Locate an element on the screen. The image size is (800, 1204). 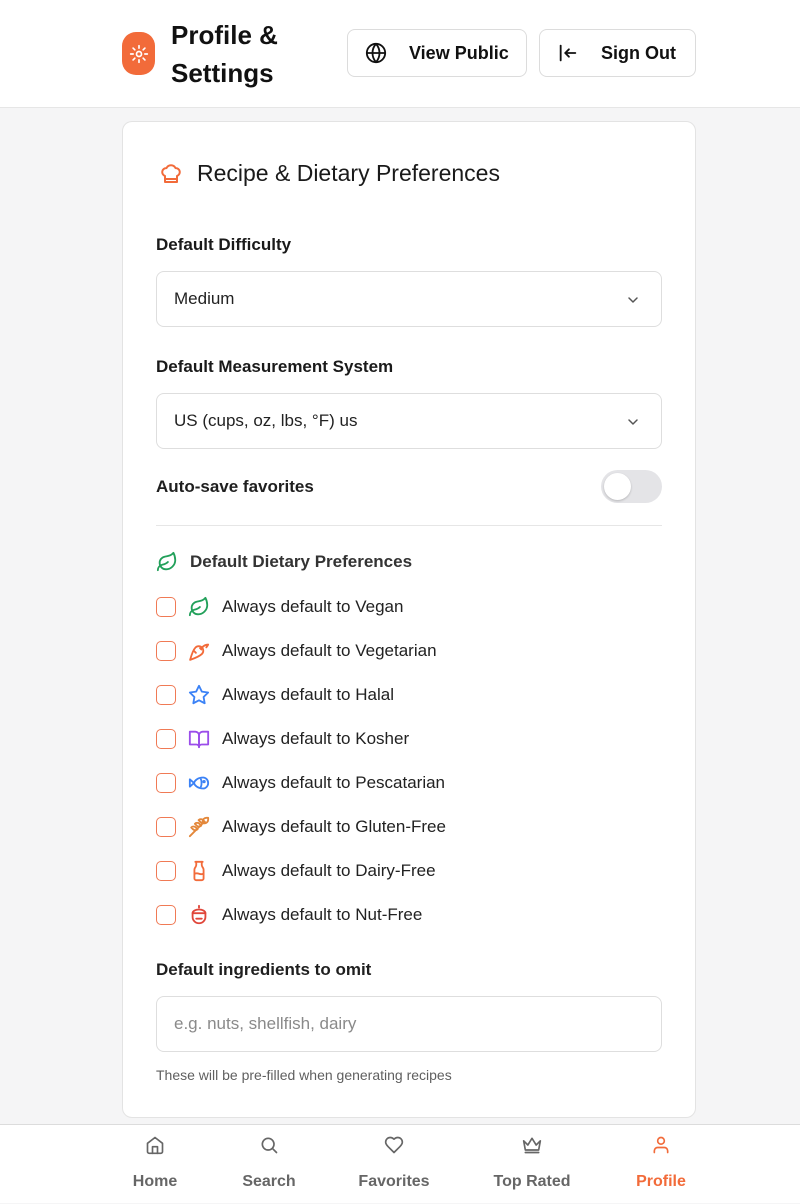
dietary-item-label: Always default to Gluten-Free is located at coordinates (334, 826).